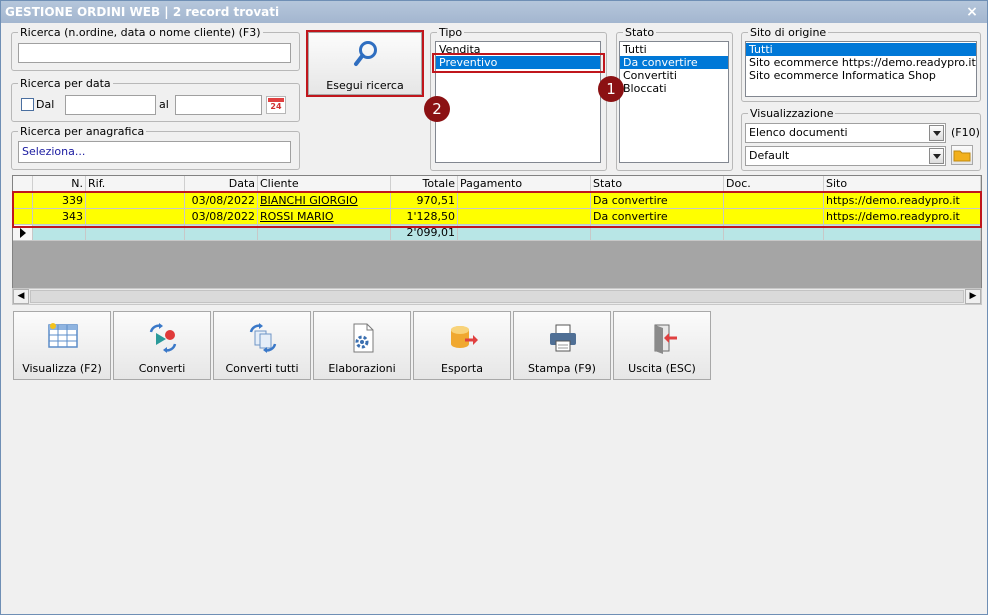  What do you see at coordinates (674, 75) in the screenshot?
I see `stato-item-convertiti: Convertiti` at bounding box center [674, 75].